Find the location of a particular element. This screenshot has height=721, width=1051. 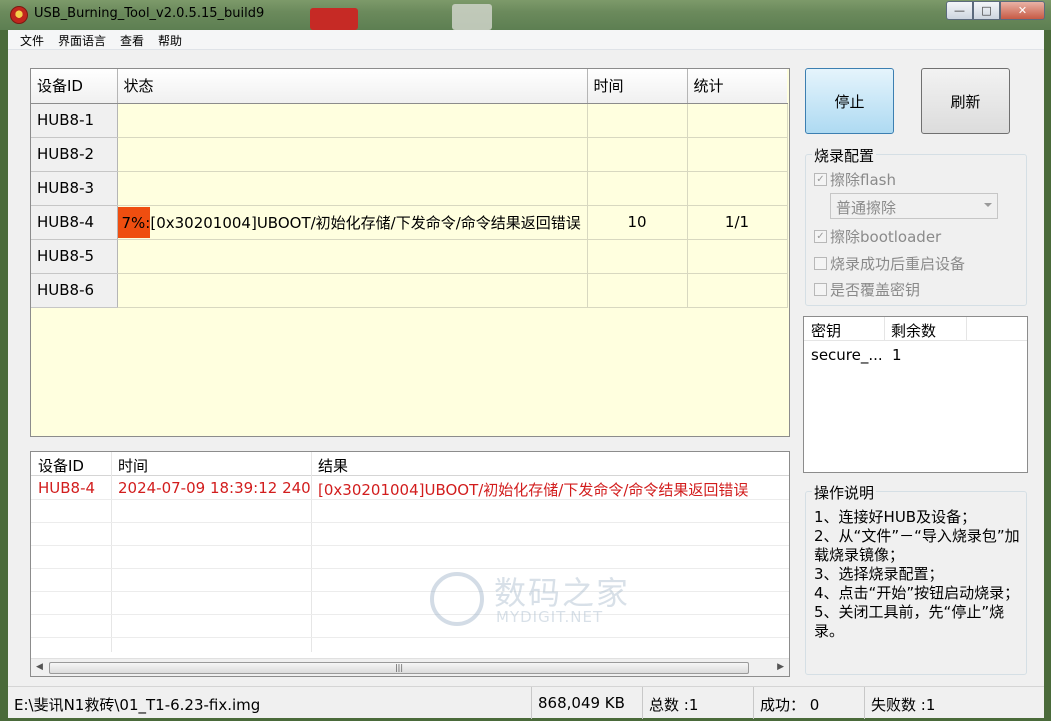

erase-flash-checkbox: ✓ 擦除flash is located at coordinates (855, 179).